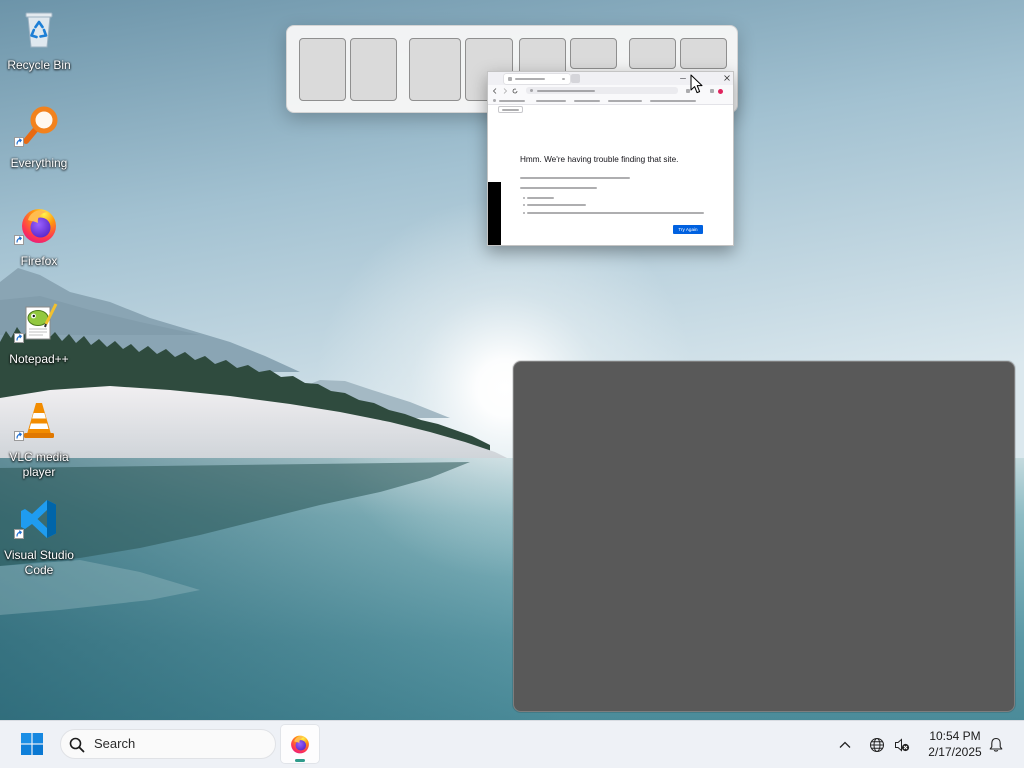  What do you see at coordinates (39, 562) in the screenshot?
I see `desktop-icon-label: Visual Studio Code` at bounding box center [39, 562].